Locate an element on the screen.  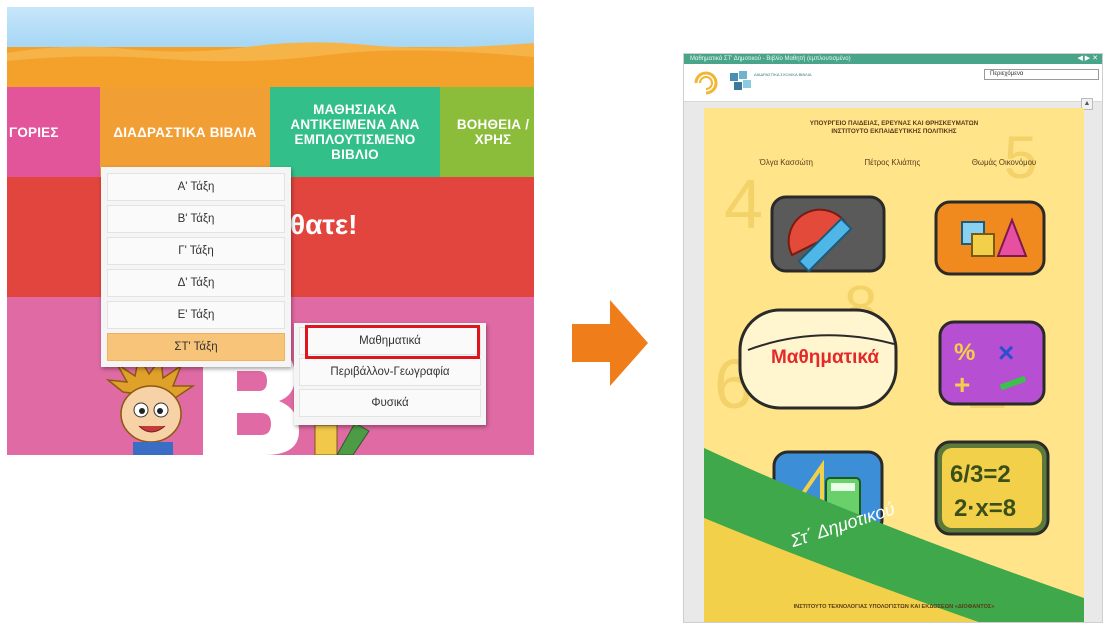
subject-item-environment-geography: Περιβάλλον-Γεωγραφία is located at coordinates (390, 372).